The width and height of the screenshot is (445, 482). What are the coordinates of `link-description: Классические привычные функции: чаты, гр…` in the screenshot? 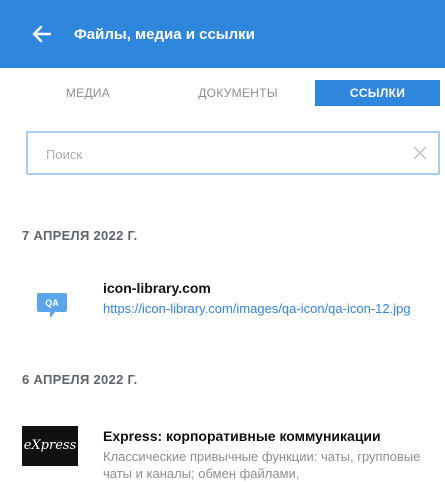 It's located at (262, 465).